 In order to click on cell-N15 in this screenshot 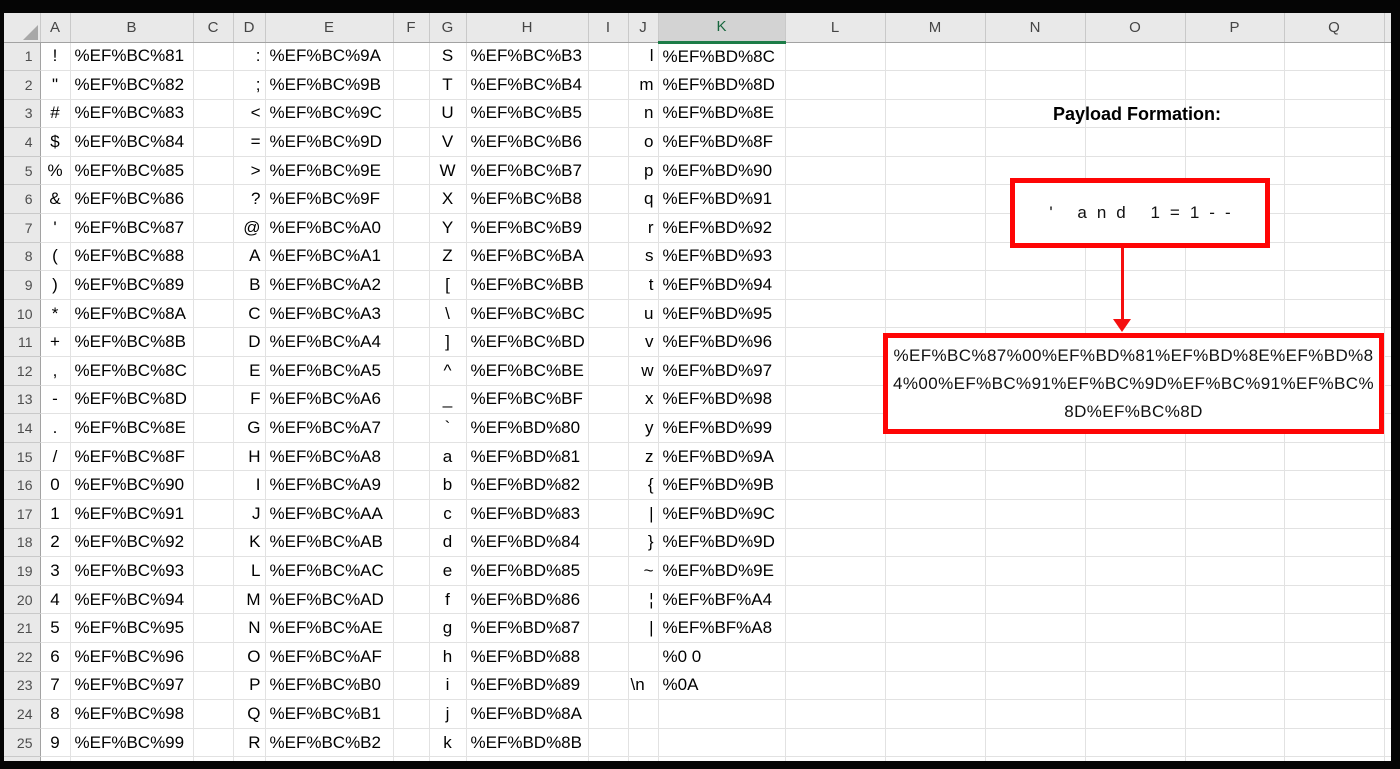, I will do `click(1035, 457)`.